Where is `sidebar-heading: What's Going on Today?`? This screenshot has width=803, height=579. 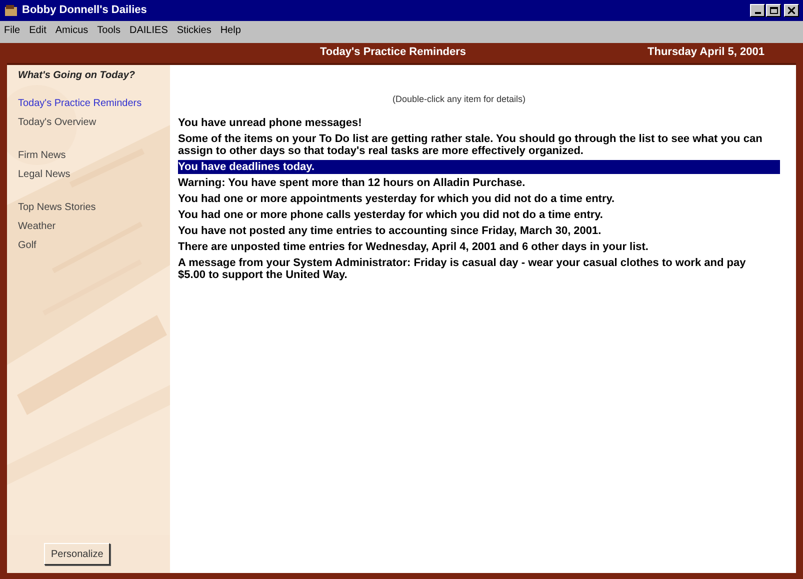
sidebar-heading: What's Going on Today? is located at coordinates (77, 76).